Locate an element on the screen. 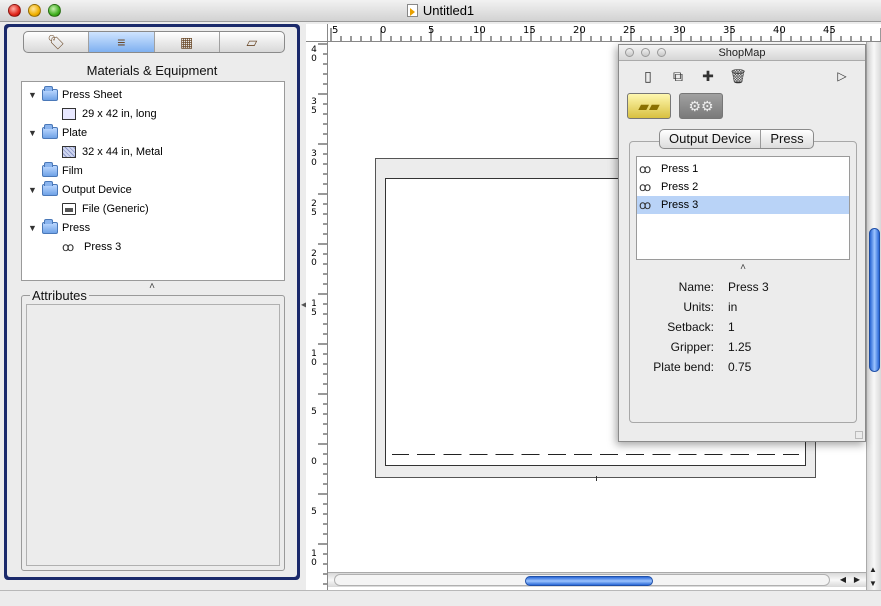 This screenshot has width=881, height=606. equipment-mode-button: ⚙⚙ is located at coordinates (701, 106).